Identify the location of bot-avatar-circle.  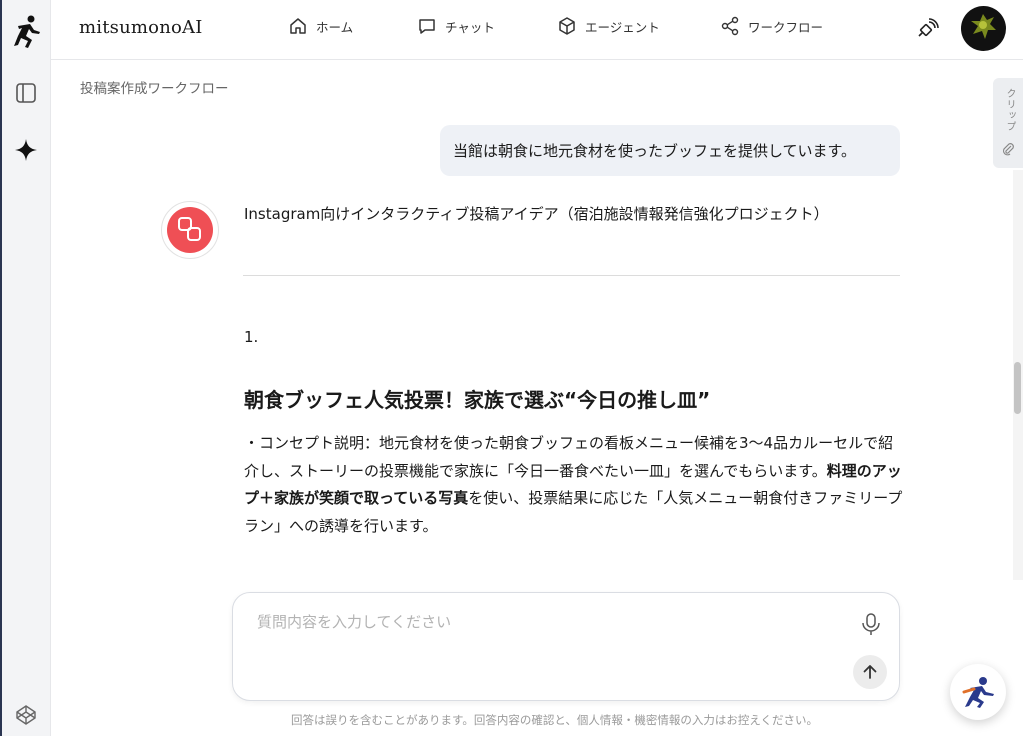
(190, 230).